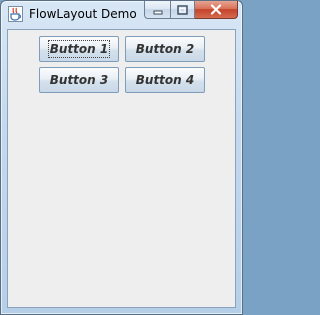 This screenshot has width=320, height=315. What do you see at coordinates (83, 14) in the screenshot?
I see `window-title: FlowLayout Demo` at bounding box center [83, 14].